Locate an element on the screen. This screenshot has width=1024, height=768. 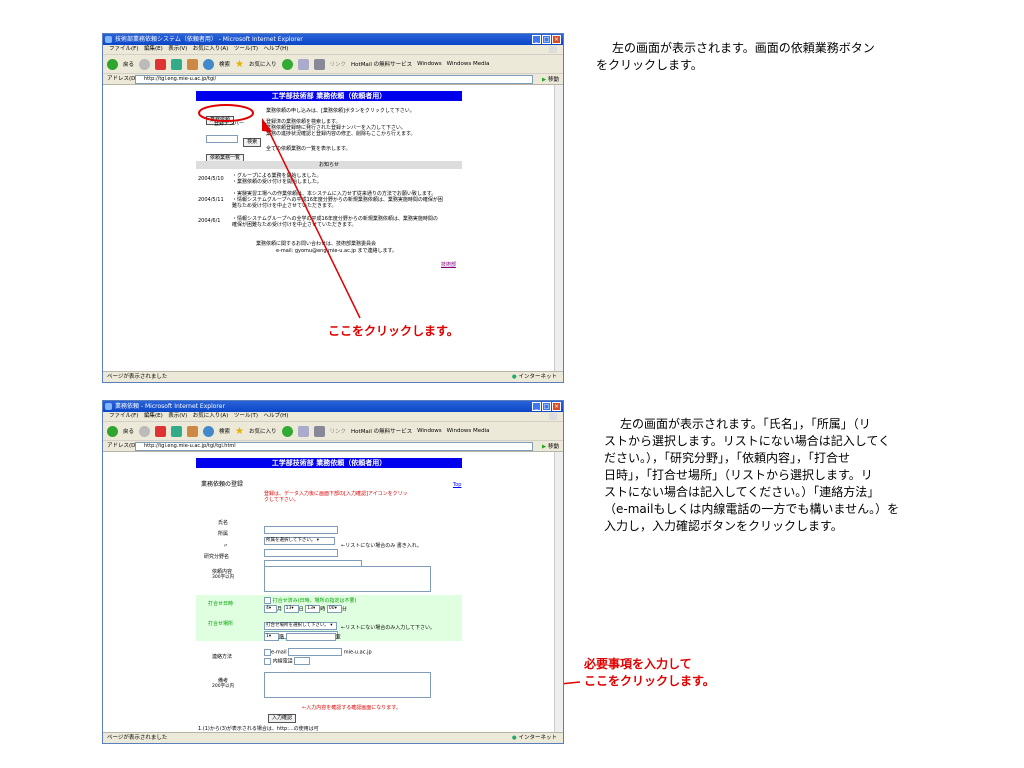
bottom-note-line-3: ださい。），「研究分野」，「依頼内容」，「打合せ is located at coordinates (727, 458).